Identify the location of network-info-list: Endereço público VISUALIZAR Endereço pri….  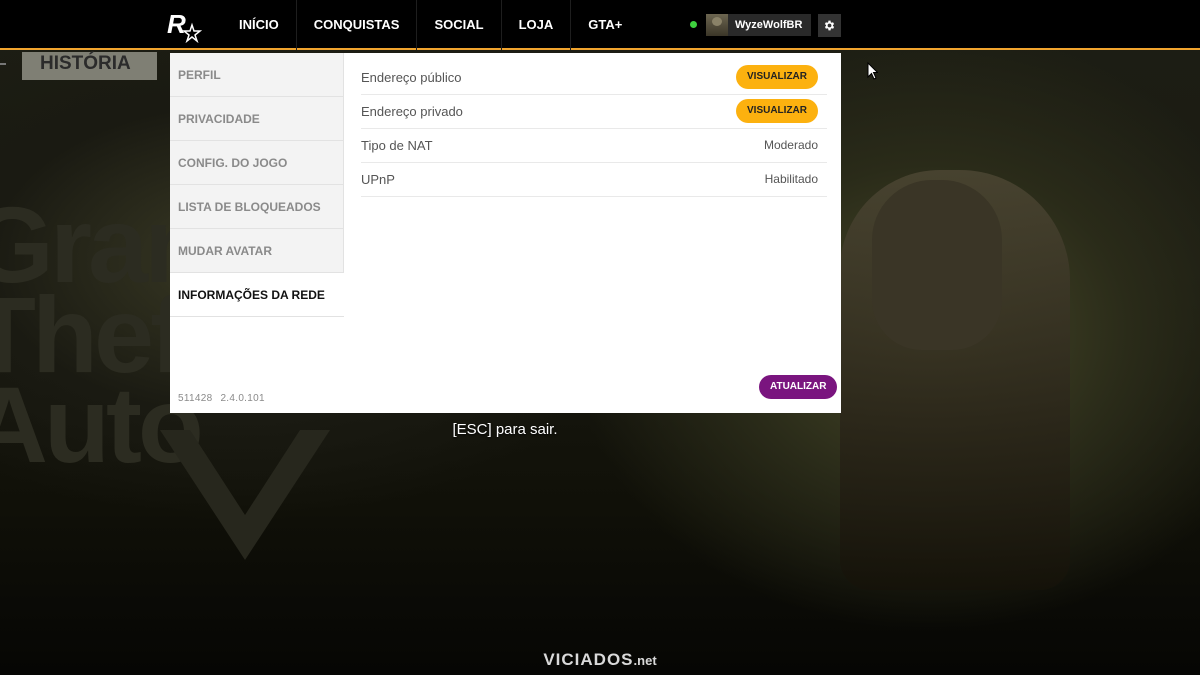
(594, 129).